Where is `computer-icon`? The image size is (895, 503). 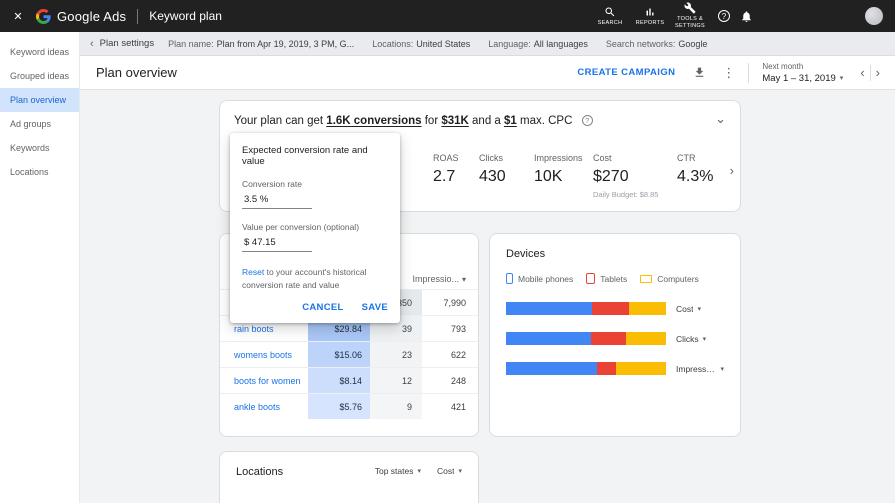 computer-icon is located at coordinates (646, 278).